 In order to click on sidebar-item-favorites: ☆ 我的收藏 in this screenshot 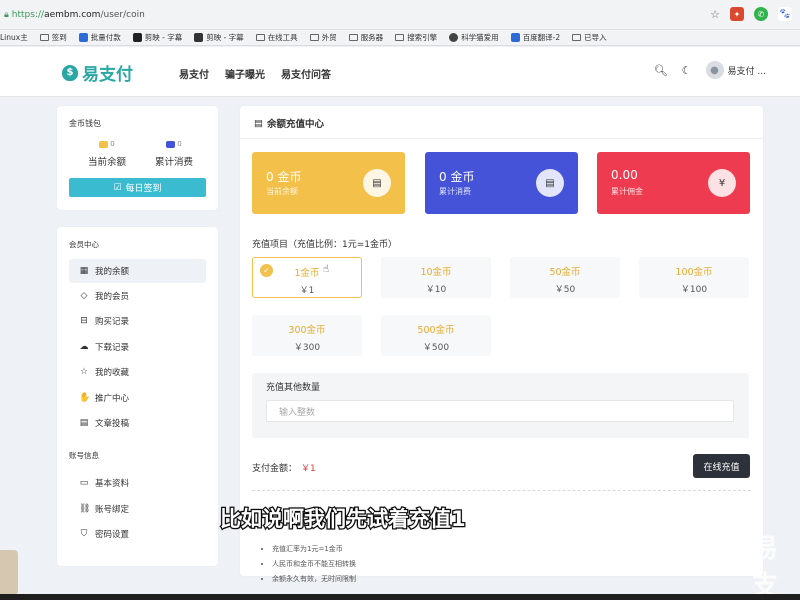, I will do `click(137, 372)`.